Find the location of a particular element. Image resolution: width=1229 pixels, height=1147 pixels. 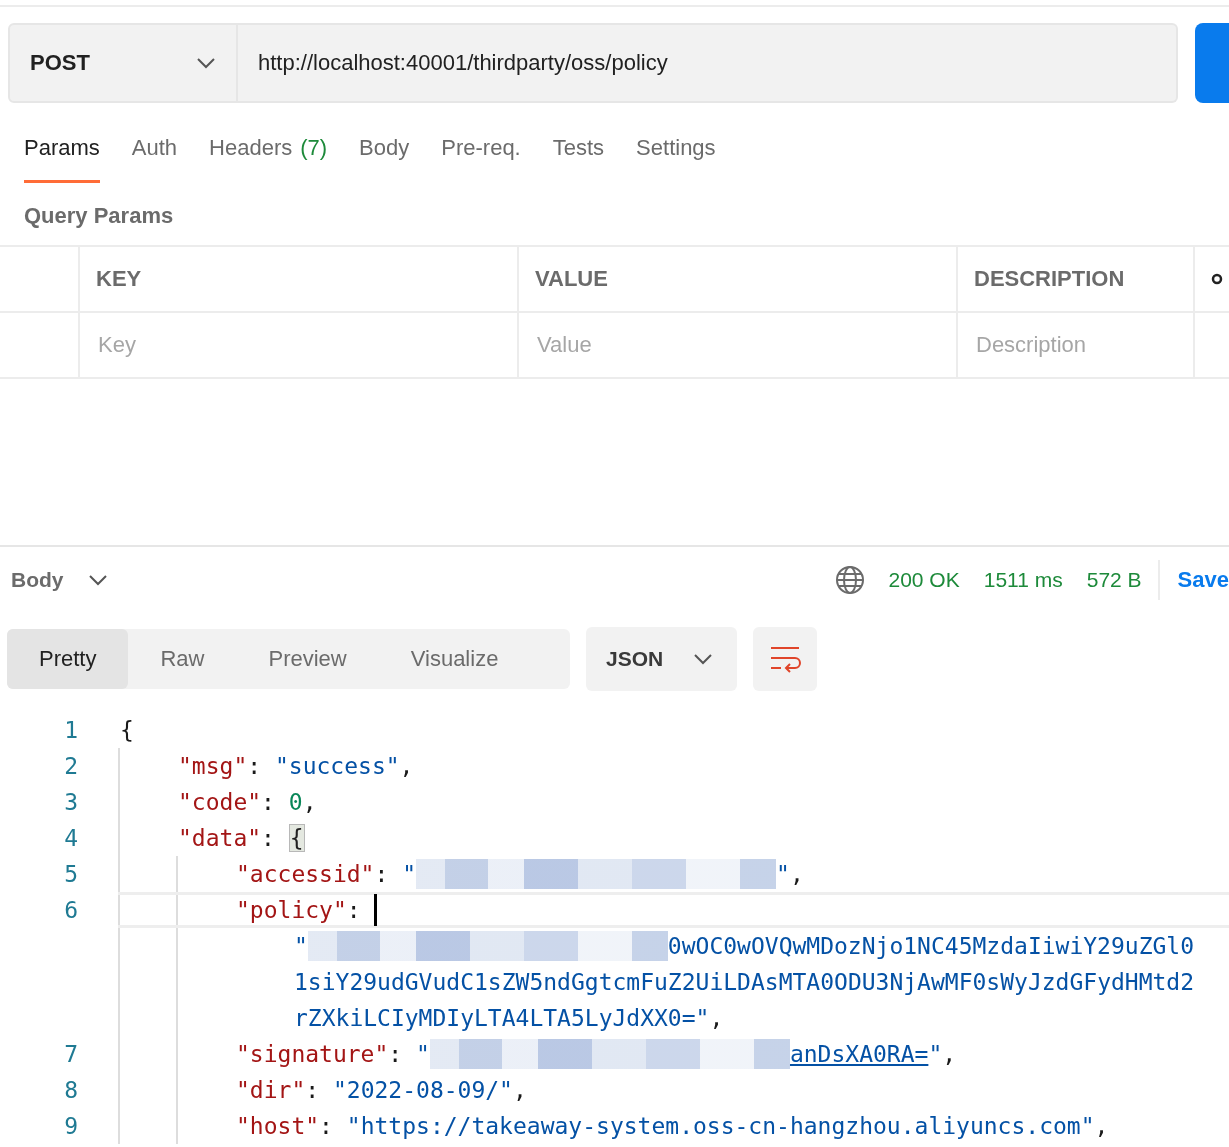

wrap-button is located at coordinates (785, 659).